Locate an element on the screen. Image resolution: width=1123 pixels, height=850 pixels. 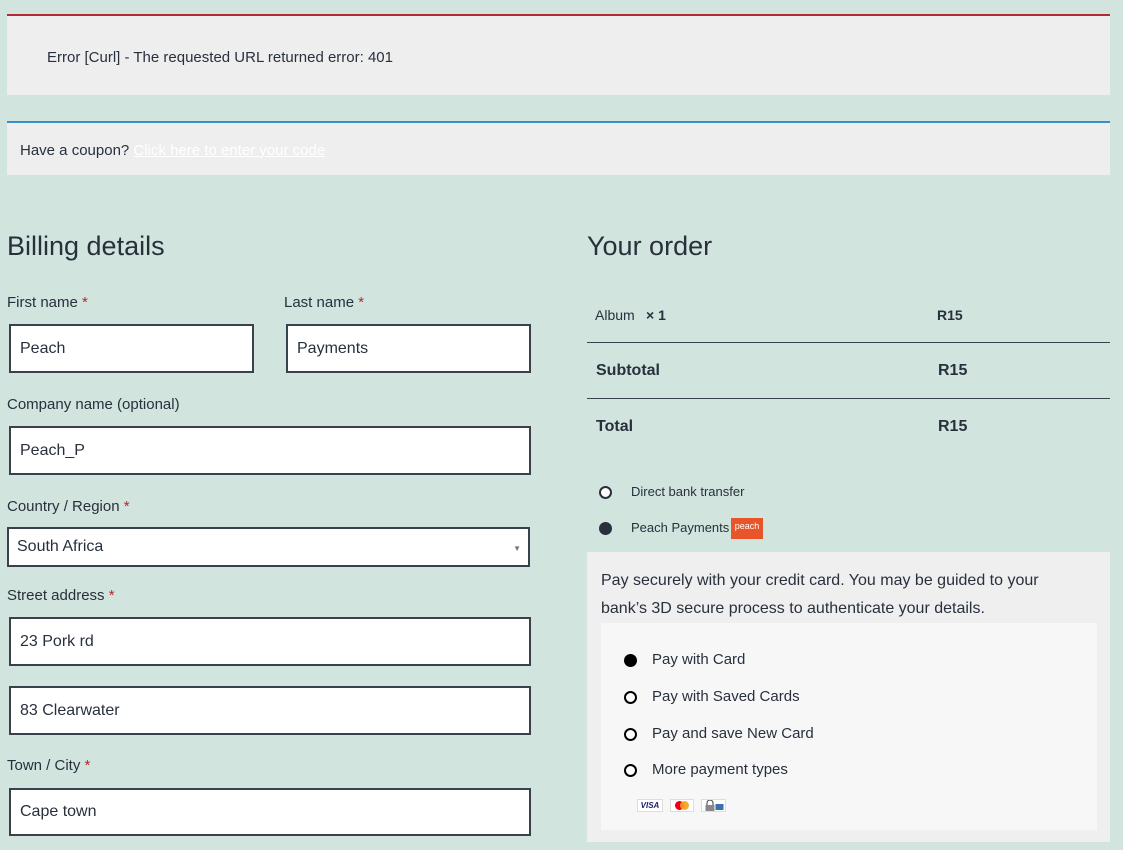
mastercard-icon is located at coordinates (682, 805).